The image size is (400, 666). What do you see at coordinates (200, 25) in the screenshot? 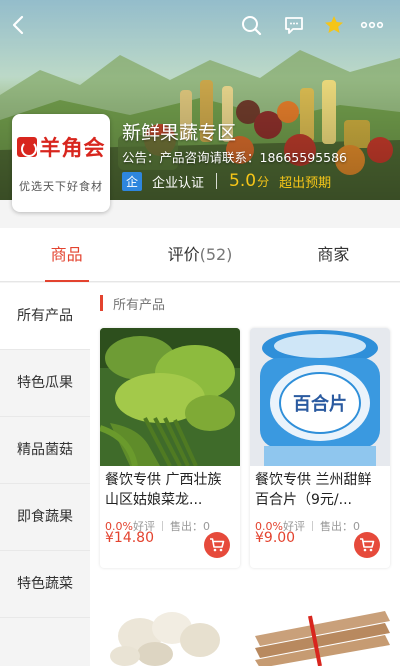
I see `top-bar` at bounding box center [200, 25].